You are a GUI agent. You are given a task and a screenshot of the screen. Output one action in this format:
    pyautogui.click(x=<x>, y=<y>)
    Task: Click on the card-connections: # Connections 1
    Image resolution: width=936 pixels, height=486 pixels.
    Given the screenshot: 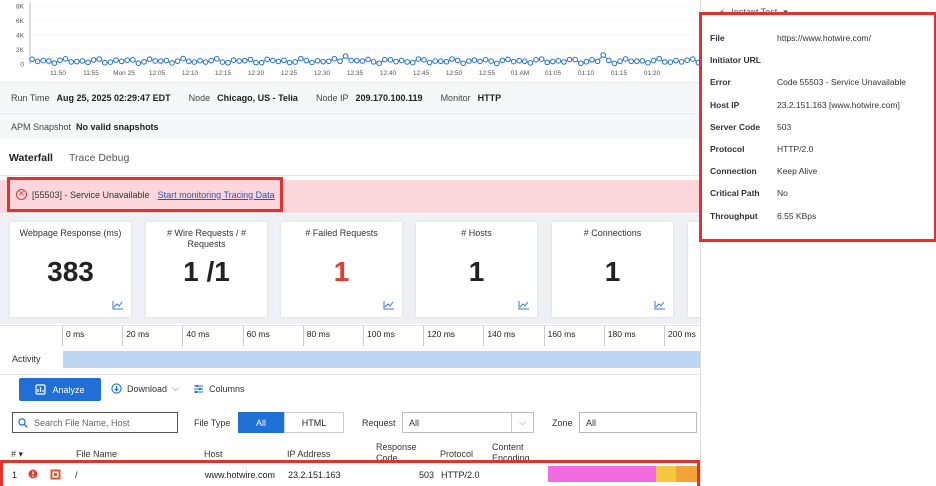 What is the action you would take?
    pyautogui.click(x=612, y=269)
    